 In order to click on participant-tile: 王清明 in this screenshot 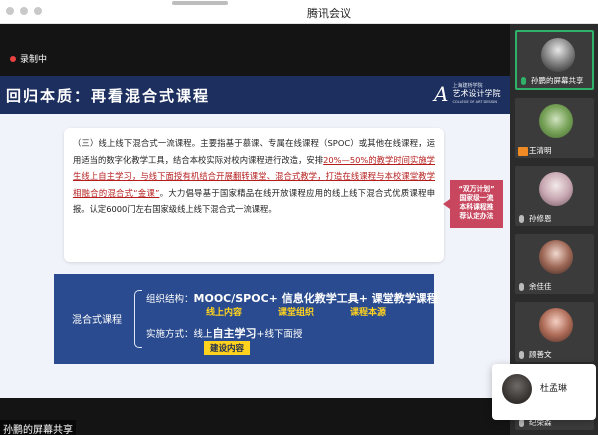, I will do `click(554, 128)`.